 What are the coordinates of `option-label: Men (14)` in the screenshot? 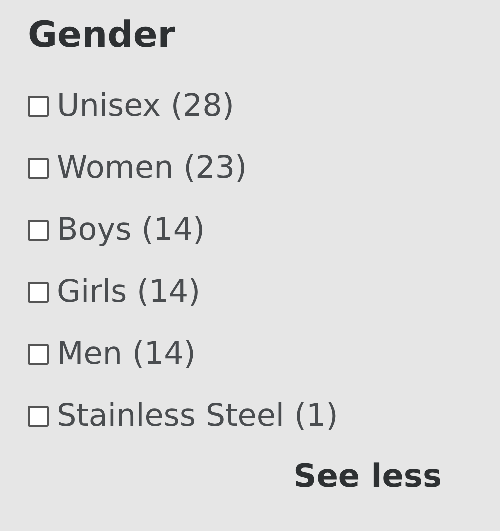 It's located at (126, 354).